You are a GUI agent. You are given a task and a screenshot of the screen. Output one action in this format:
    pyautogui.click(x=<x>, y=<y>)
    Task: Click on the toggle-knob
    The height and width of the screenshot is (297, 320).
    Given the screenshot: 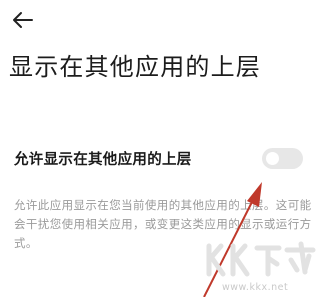 What is the action you would take?
    pyautogui.click(x=272, y=158)
    